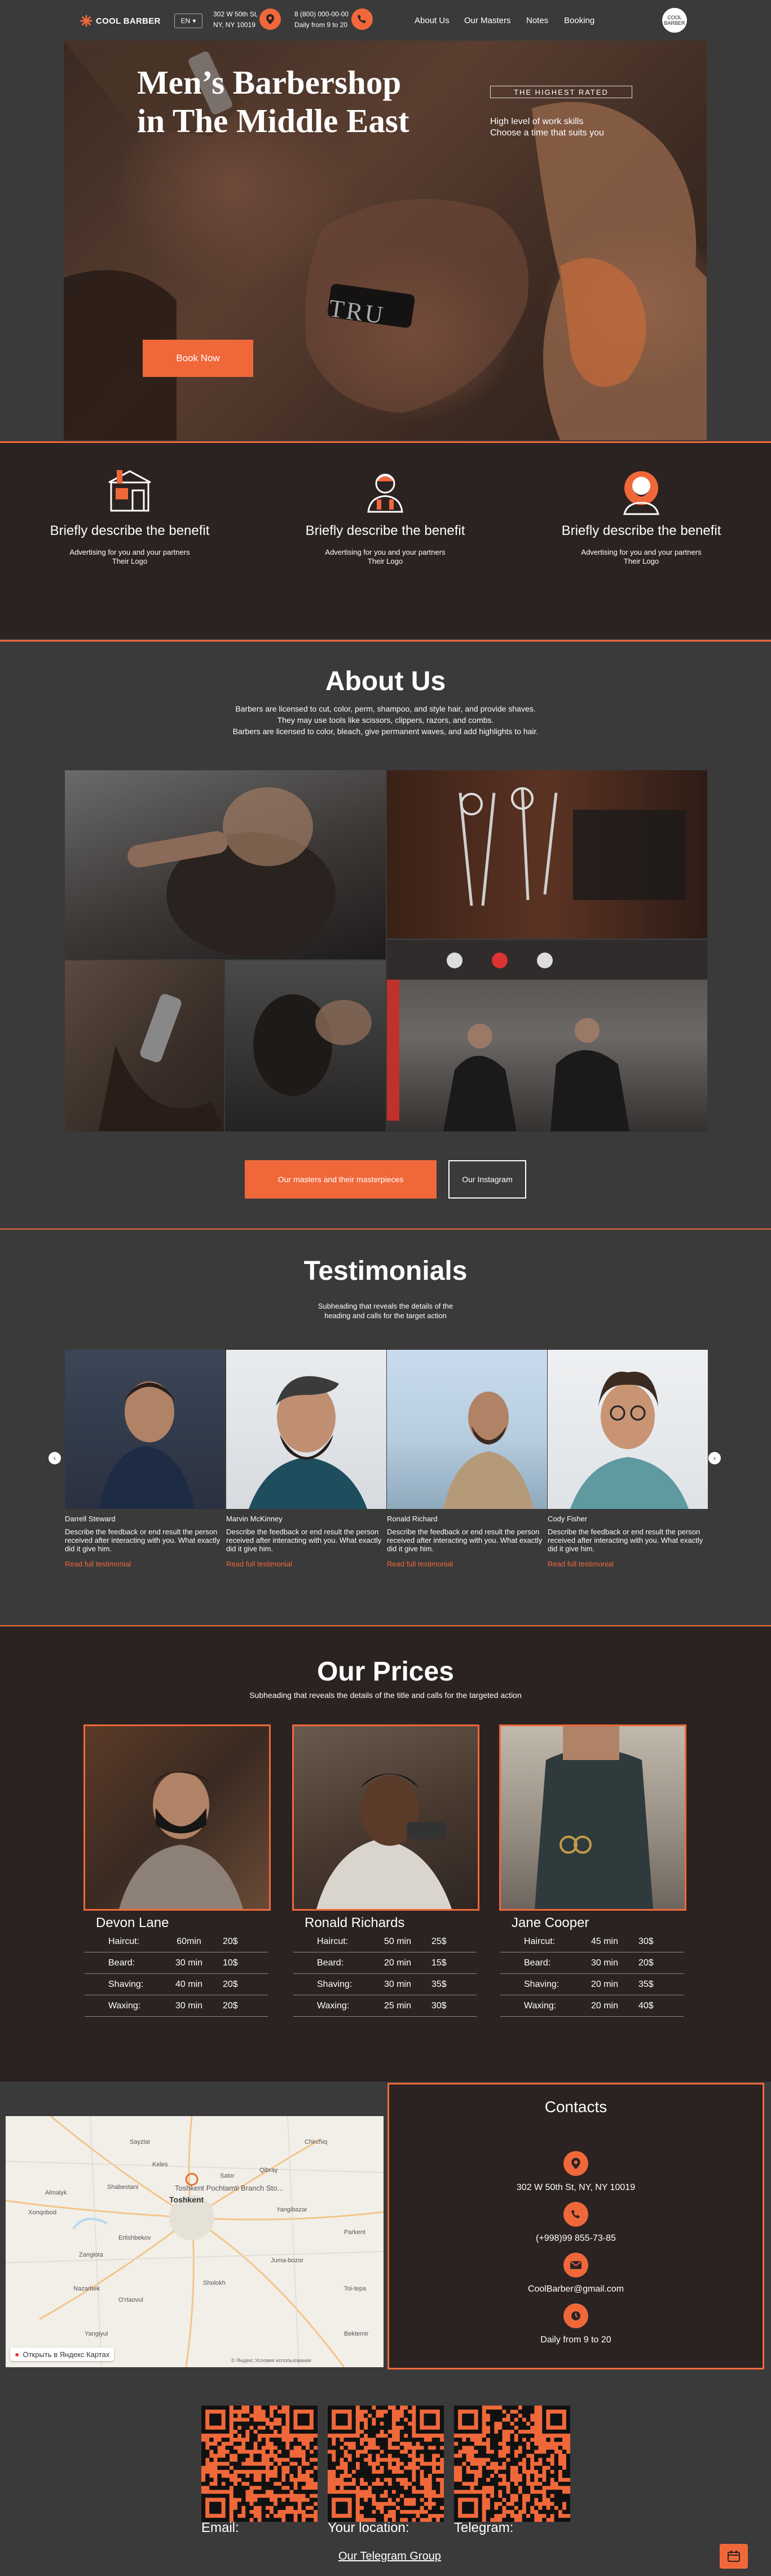  I want to click on gallery-photo-haircut, so click(225, 864).